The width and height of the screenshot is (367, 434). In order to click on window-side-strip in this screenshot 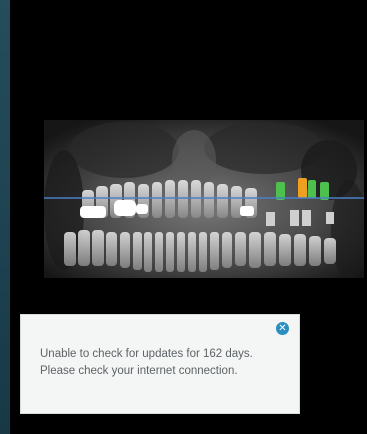, I will do `click(5, 217)`.